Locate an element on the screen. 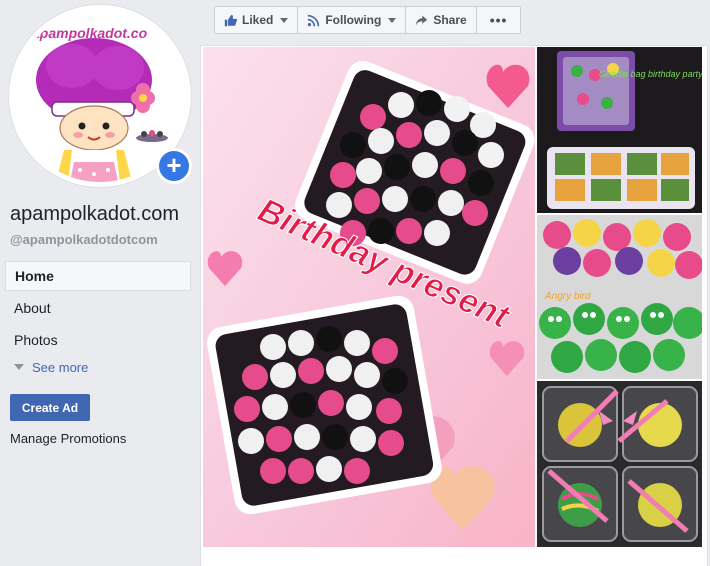 Image resolution: width=710 pixels, height=566 pixels. page-title: apampolkadot.com is located at coordinates (94, 214).